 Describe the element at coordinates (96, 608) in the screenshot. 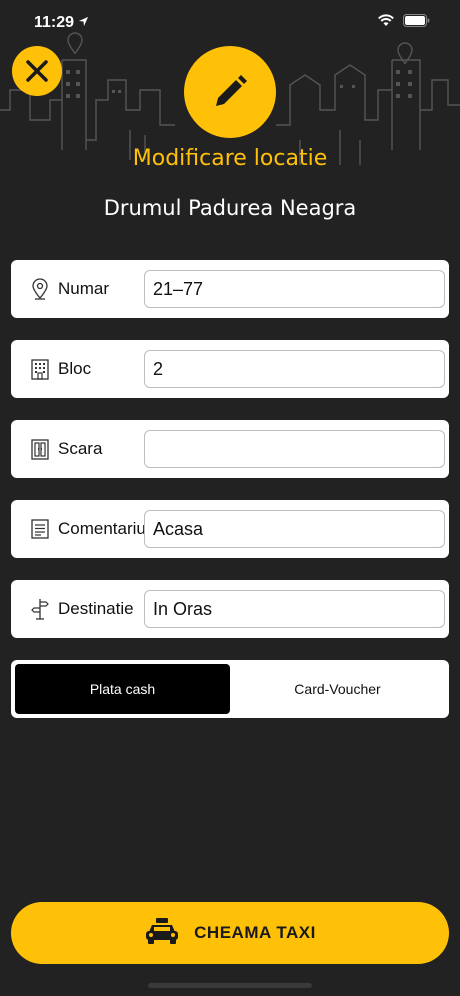

I see `field-label-destinatie: Destinatie` at that location.